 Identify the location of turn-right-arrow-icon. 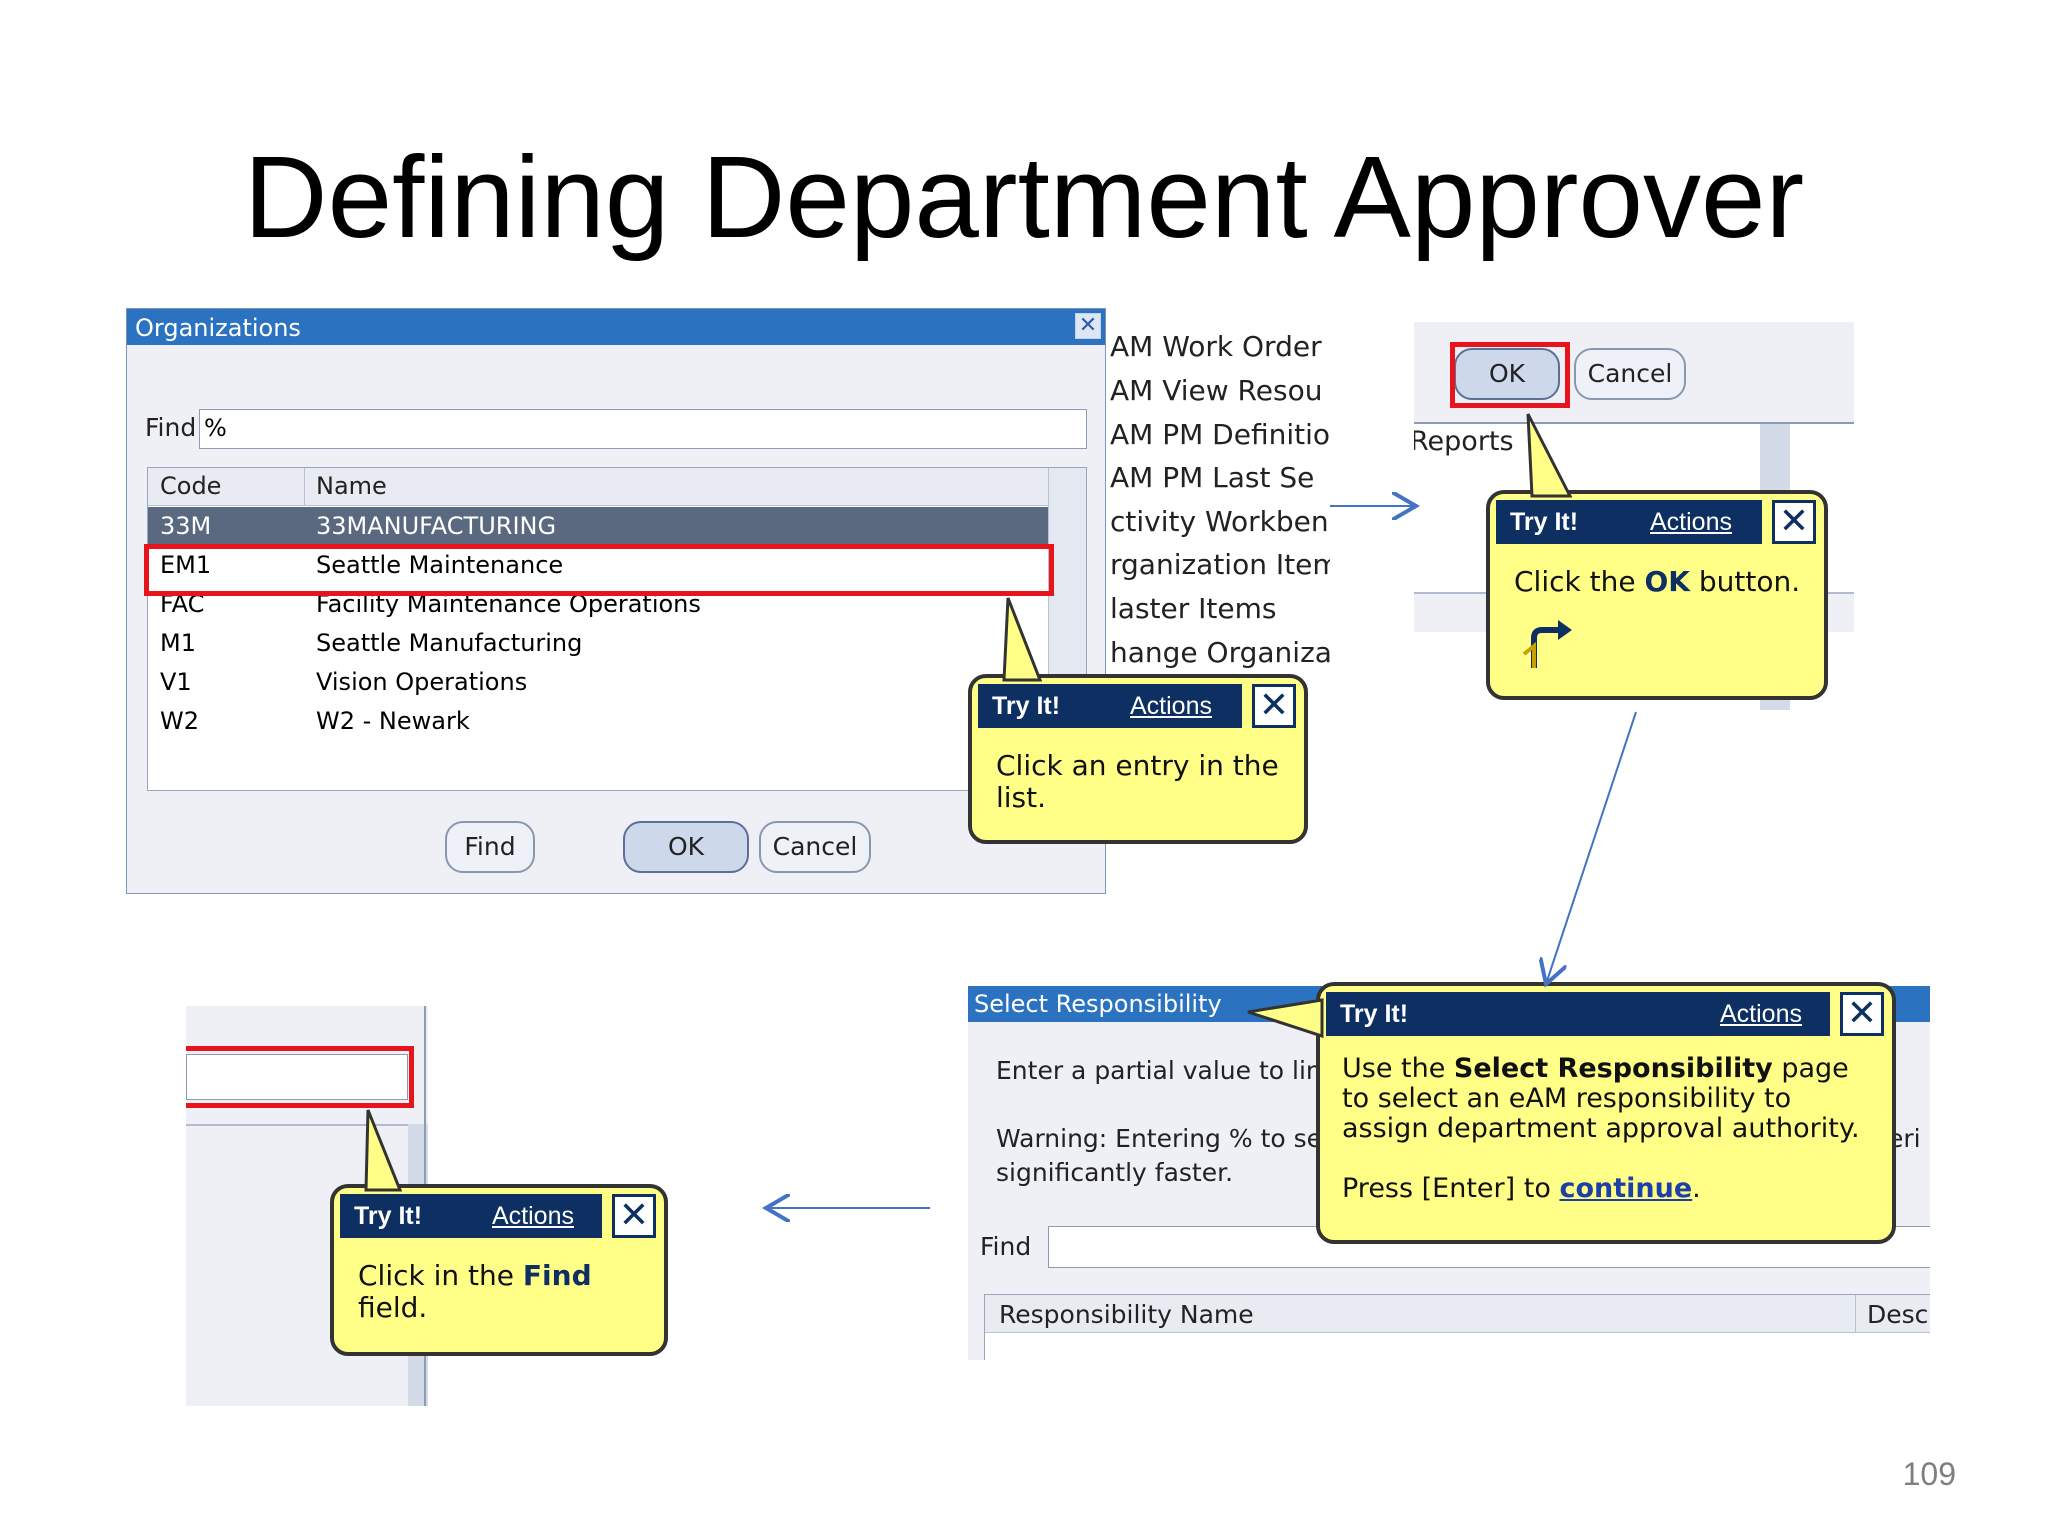
(1547, 644).